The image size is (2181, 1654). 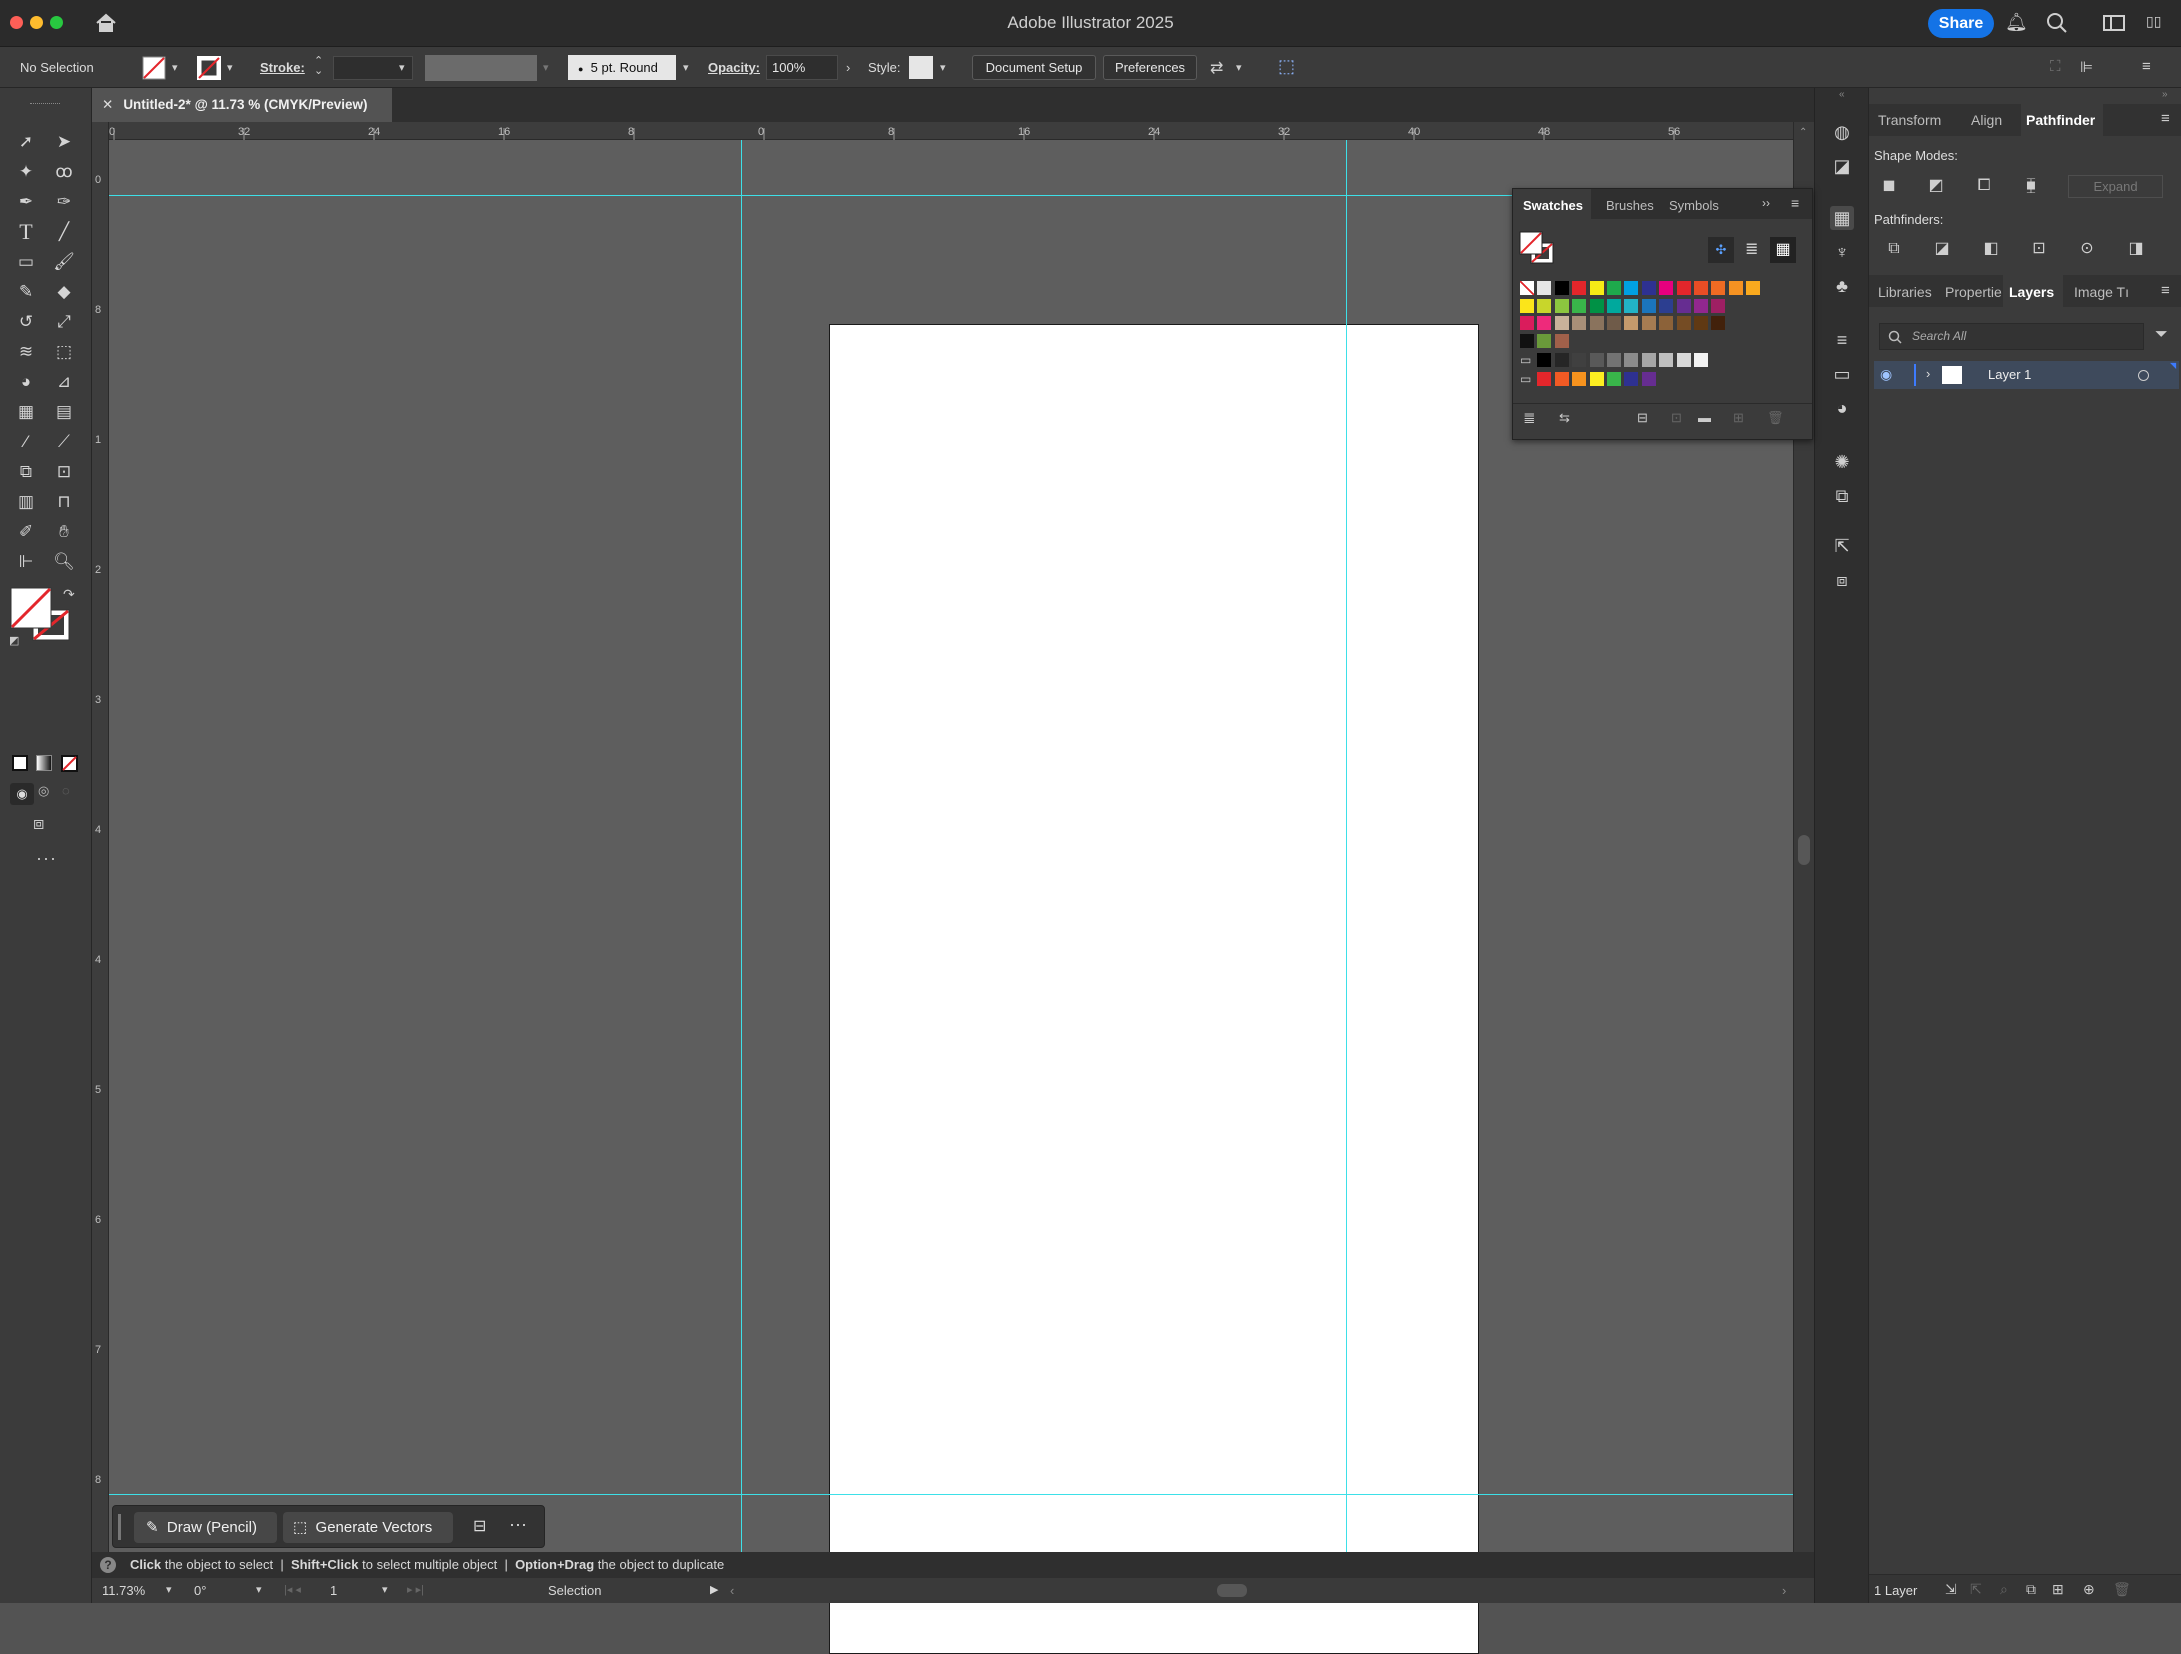 What do you see at coordinates (368, 1527) in the screenshot?
I see `generate-vectors-button: ⬚ Generate Vectors` at bounding box center [368, 1527].